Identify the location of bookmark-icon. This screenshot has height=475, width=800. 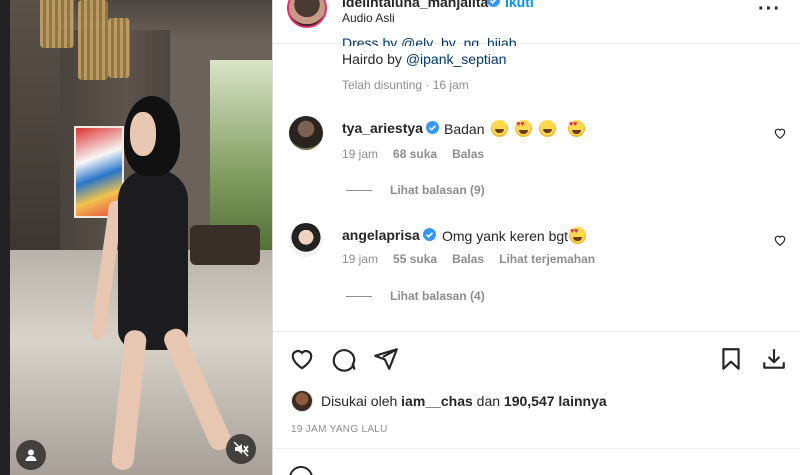
(731, 359).